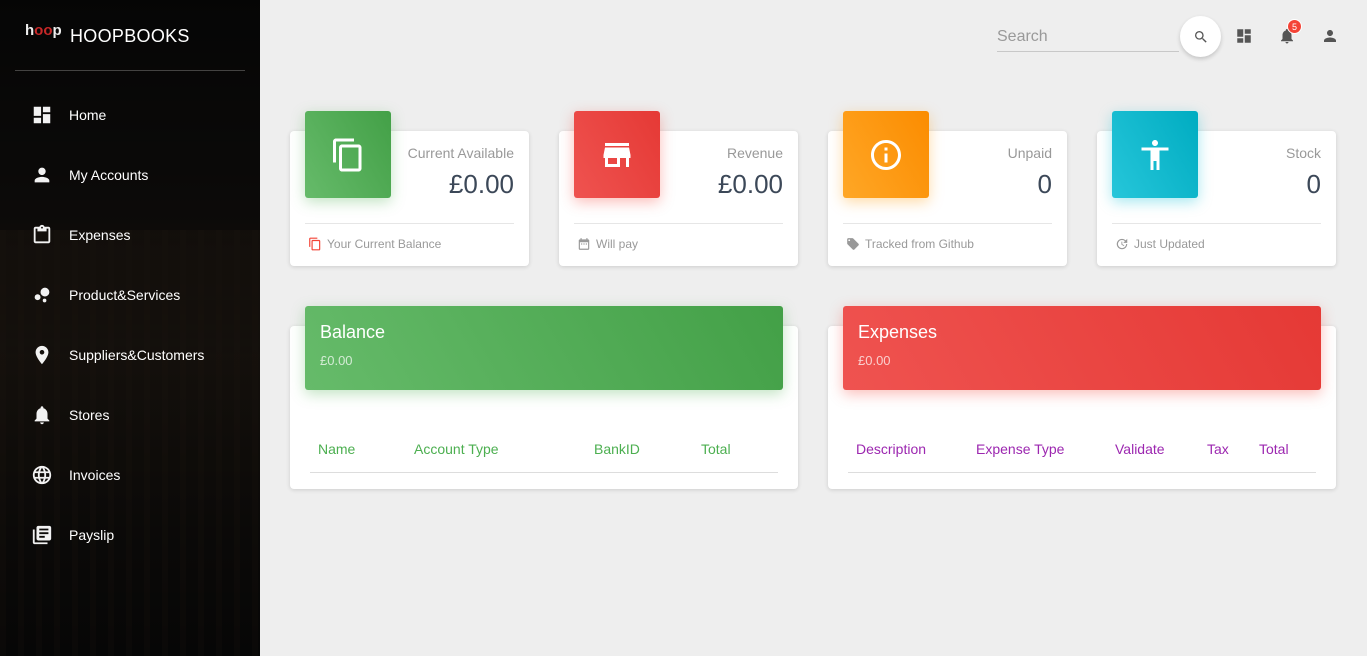 Image resolution: width=1367 pixels, height=656 pixels. Describe the element at coordinates (92, 535) in the screenshot. I see `sidebar-item-label: Payslip` at that location.